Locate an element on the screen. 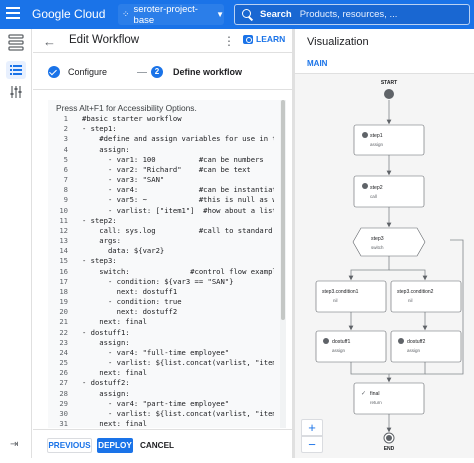 The height and width of the screenshot is (463, 474). line-number: 21 is located at coordinates (63, 322).